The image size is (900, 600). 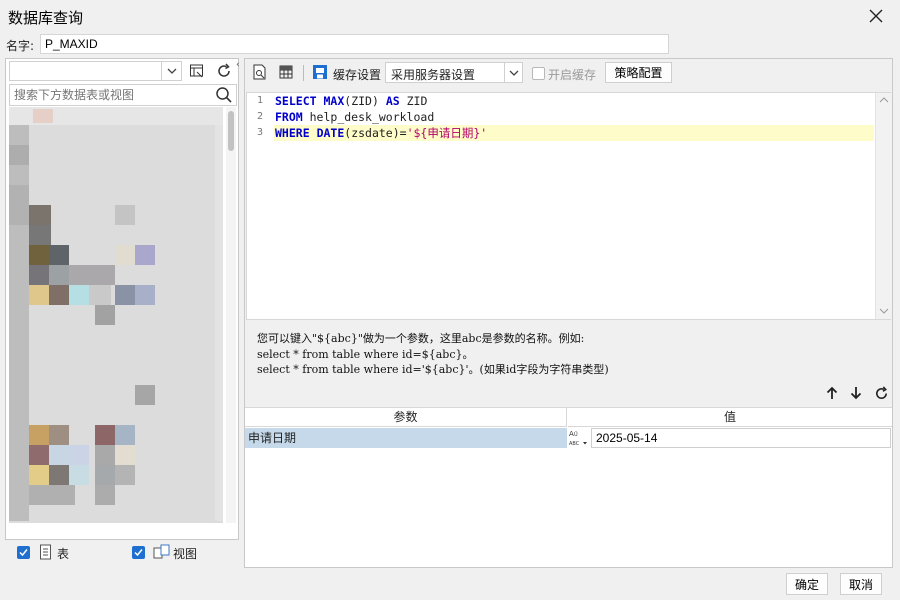 I want to click on close-button, so click(x=876, y=16).